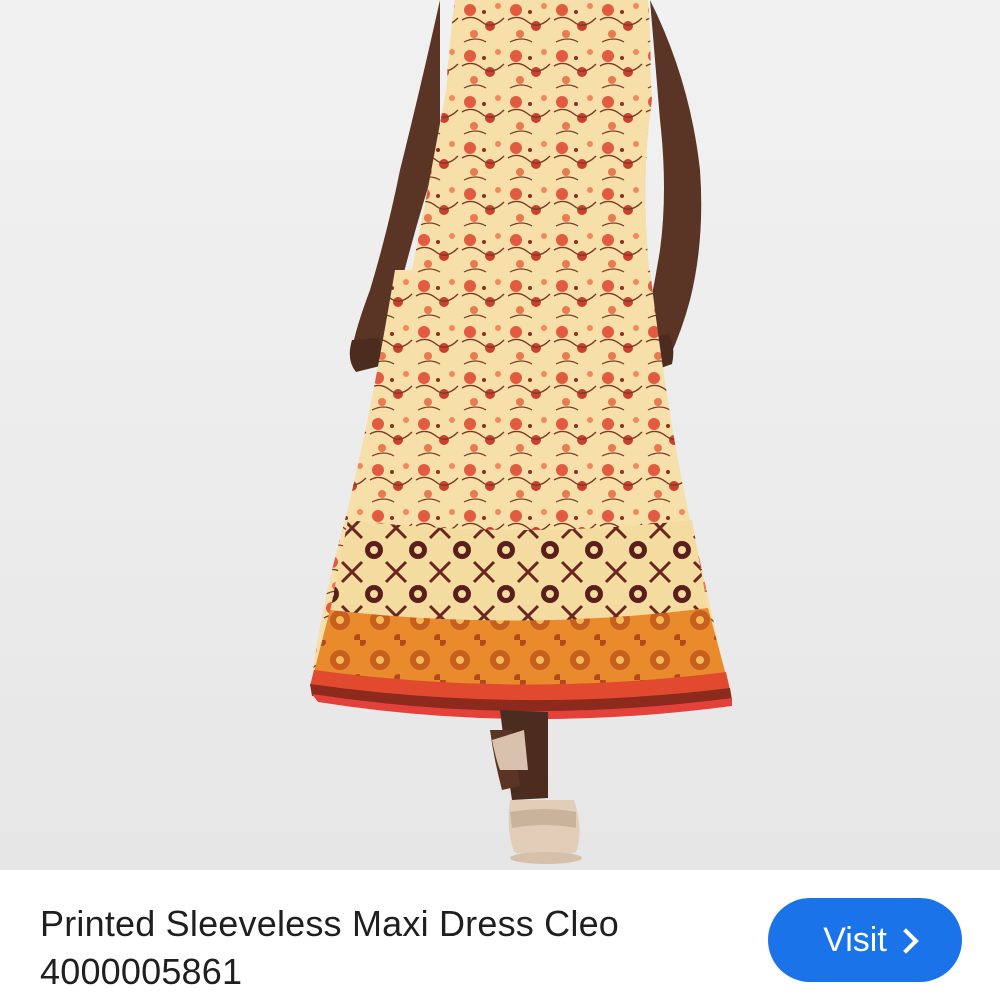 Image resolution: width=1000 pixels, height=1000 pixels. What do you see at coordinates (330, 923) in the screenshot?
I see `product-name: Printed Sleeveless Maxi Dress Cleo` at bounding box center [330, 923].